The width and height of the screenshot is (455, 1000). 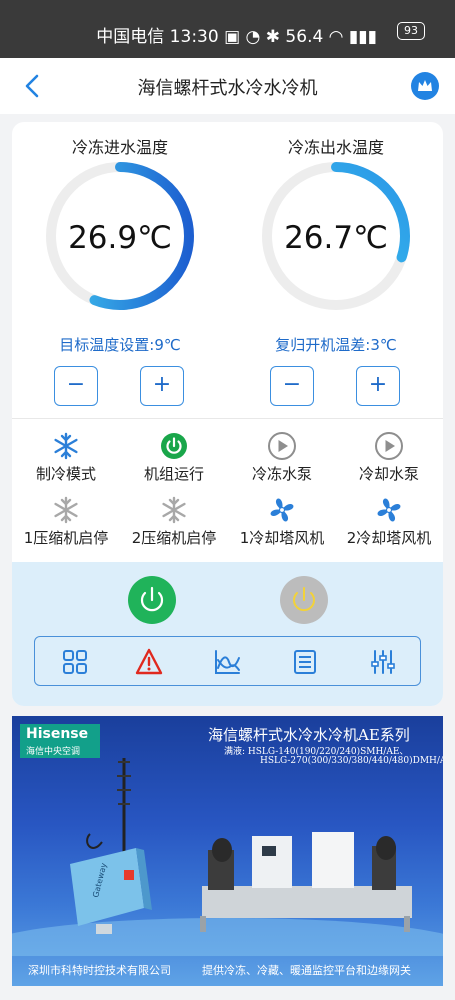 I want to click on control-panel, so click(x=227, y=634).